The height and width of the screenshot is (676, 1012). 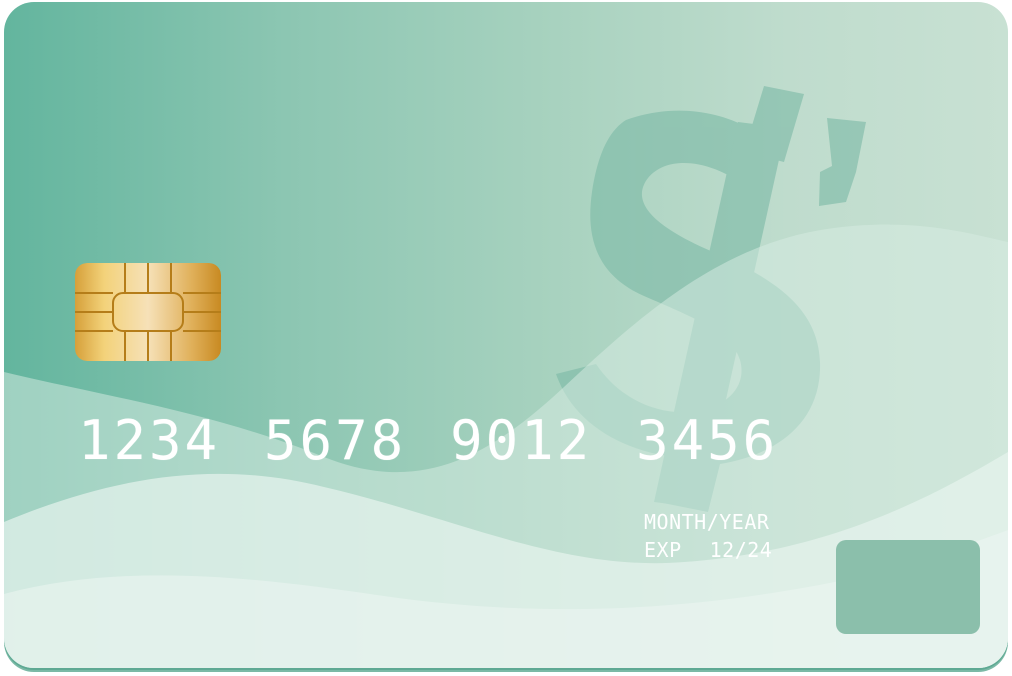 I want to click on card-number-group-1: 1234, so click(x=149, y=440).